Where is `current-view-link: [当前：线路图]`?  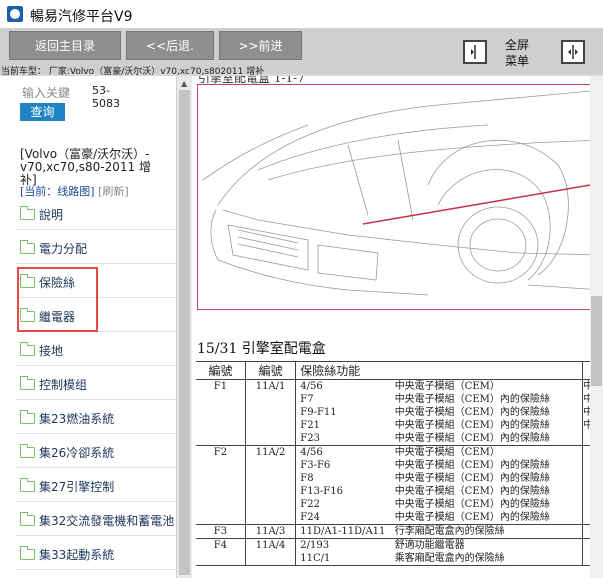
current-view-link: [当前：线路图] is located at coordinates (57, 191).